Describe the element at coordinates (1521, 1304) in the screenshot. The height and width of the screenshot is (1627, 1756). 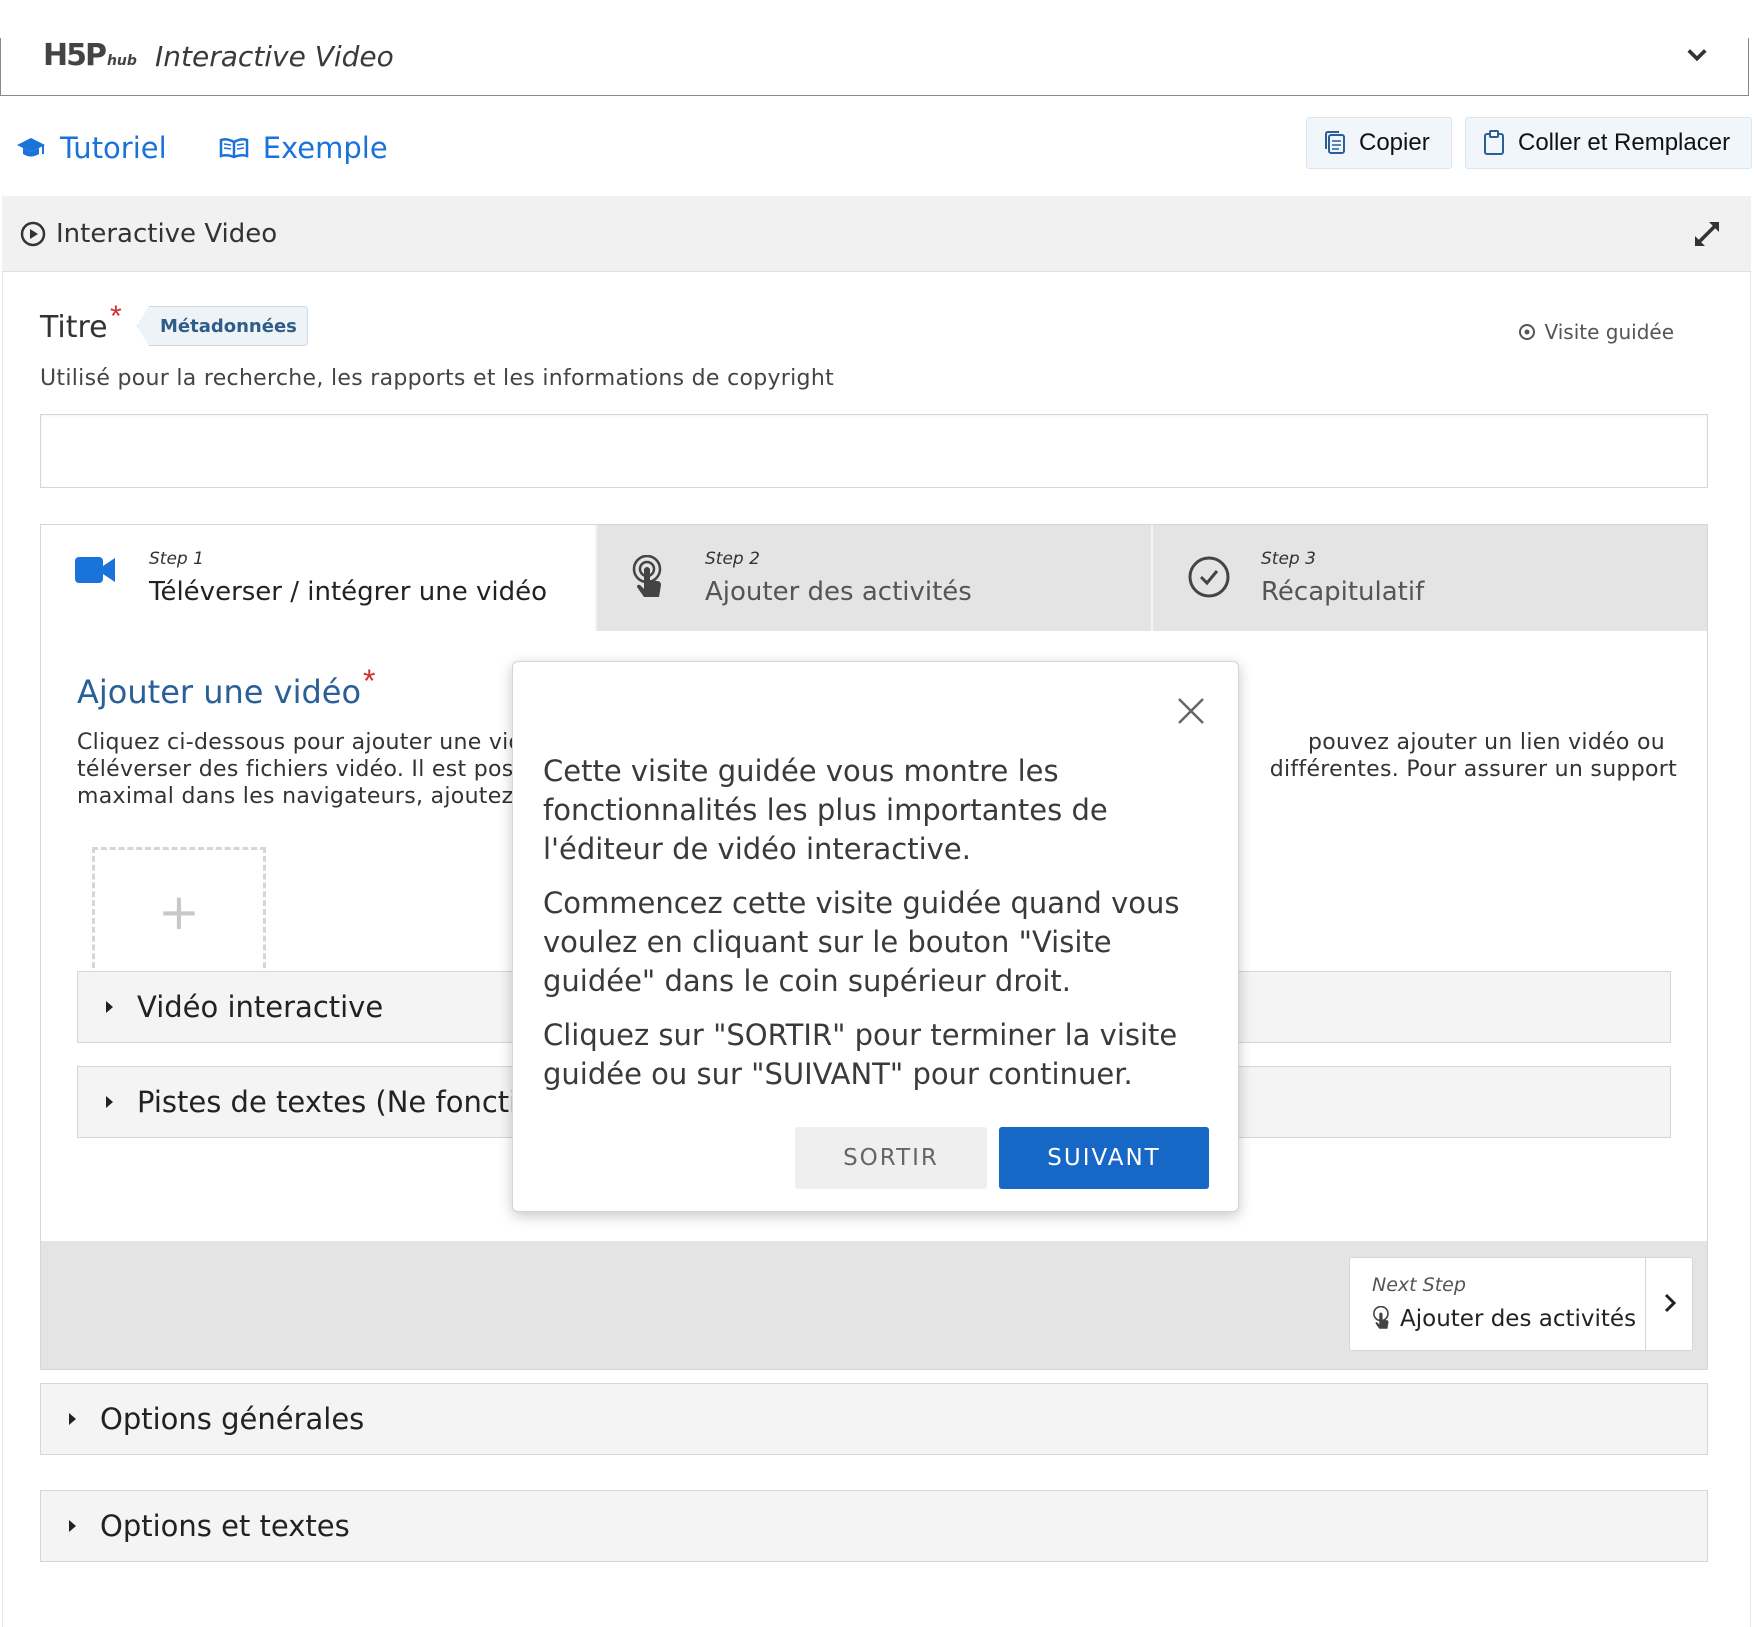
I see `next-step-button: Next Step Ajouter des activités` at that location.